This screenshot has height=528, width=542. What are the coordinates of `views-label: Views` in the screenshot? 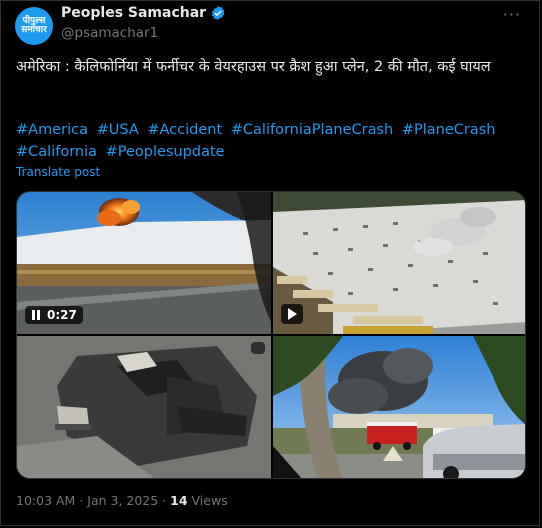 It's located at (207, 500).